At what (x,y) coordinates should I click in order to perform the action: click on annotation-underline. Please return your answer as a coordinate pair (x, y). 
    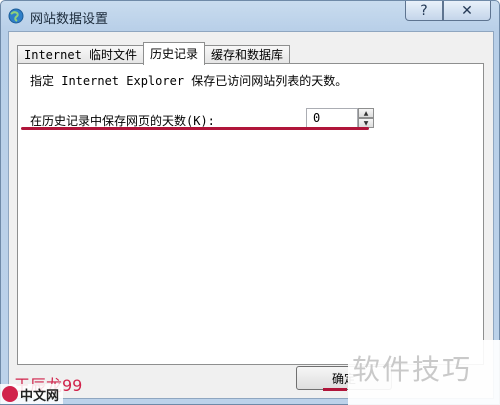
    Looking at the image, I should click on (195, 128).